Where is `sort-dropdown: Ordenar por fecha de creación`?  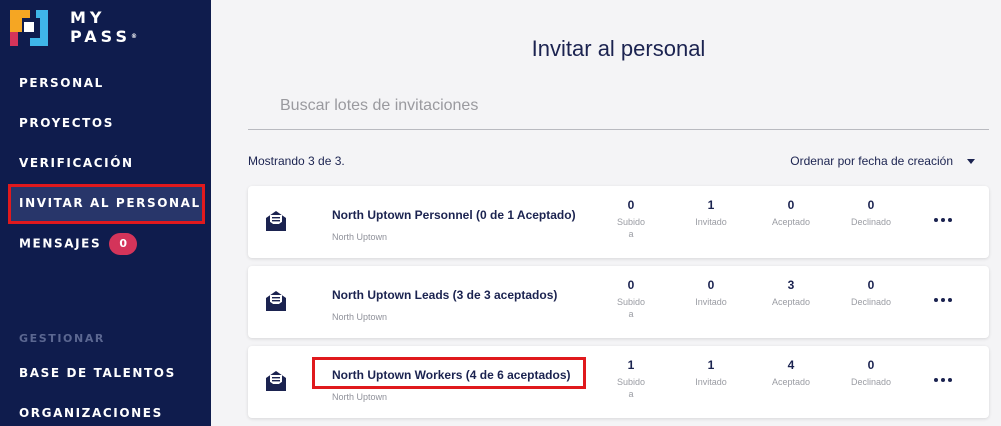
sort-dropdown: Ordenar por fecha de creación is located at coordinates (882, 161).